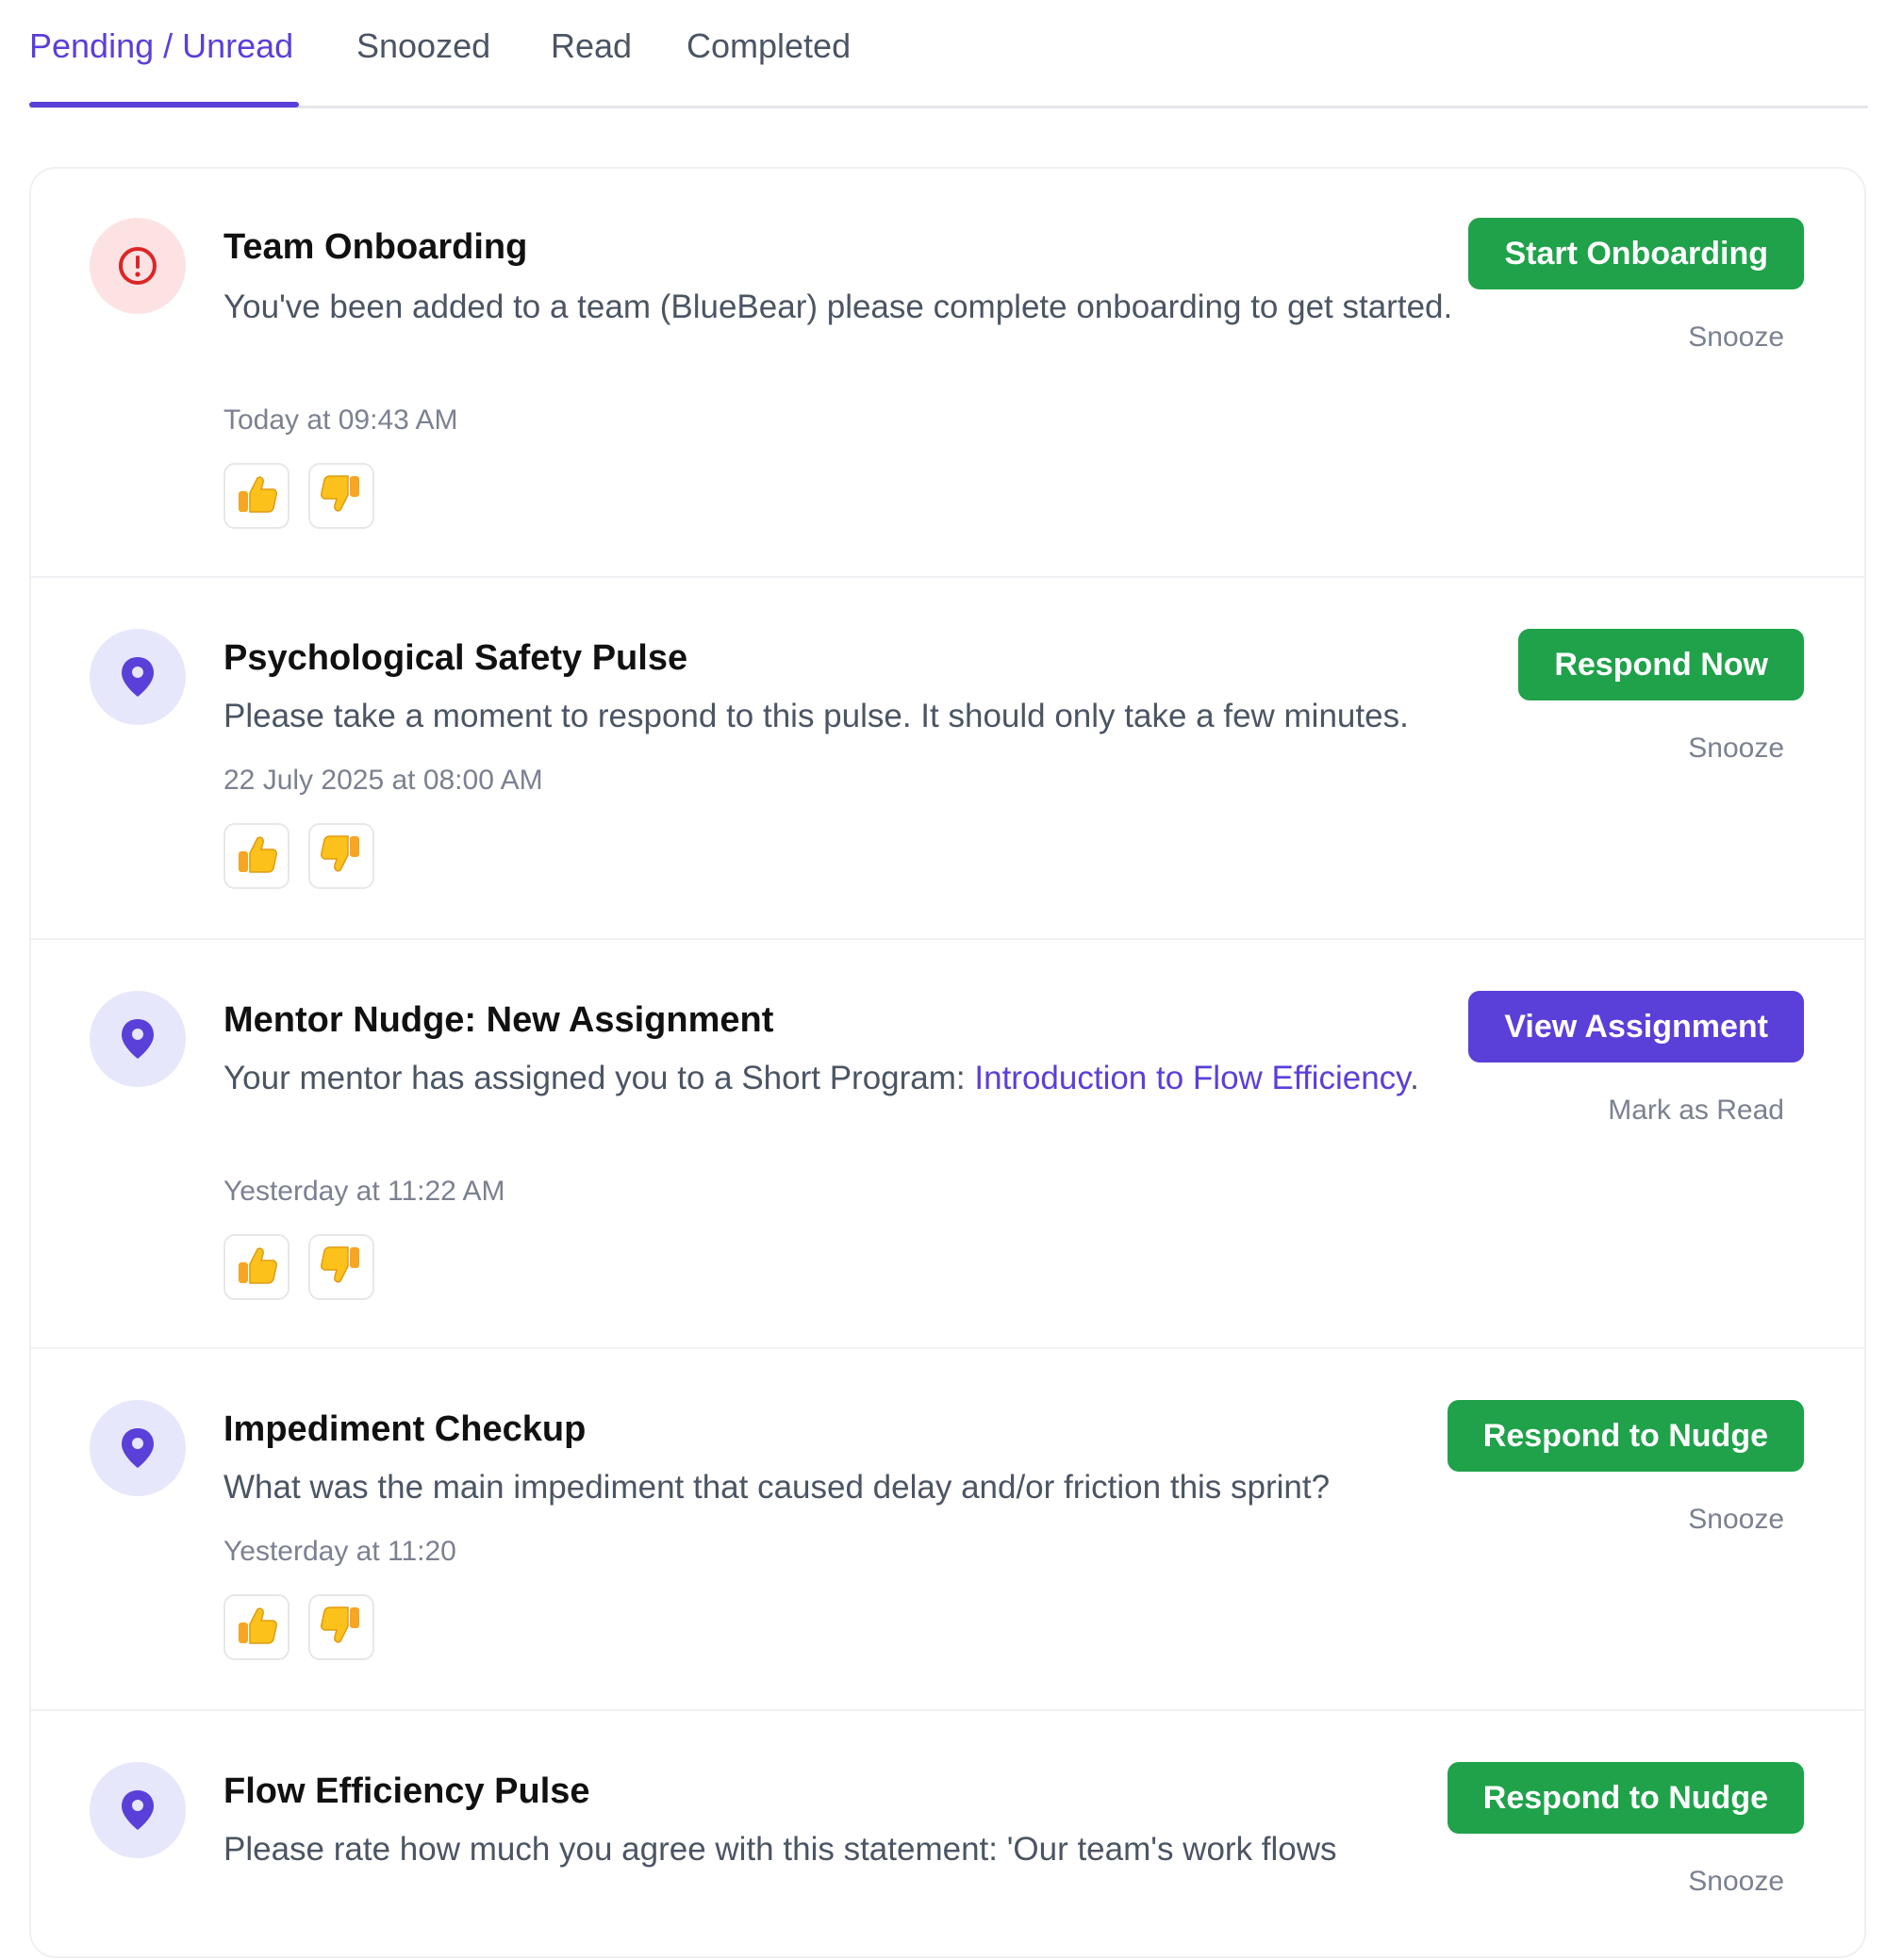 The height and width of the screenshot is (1960, 1886). Describe the element at coordinates (769, 46) in the screenshot. I see `tab-completed: Completed` at that location.